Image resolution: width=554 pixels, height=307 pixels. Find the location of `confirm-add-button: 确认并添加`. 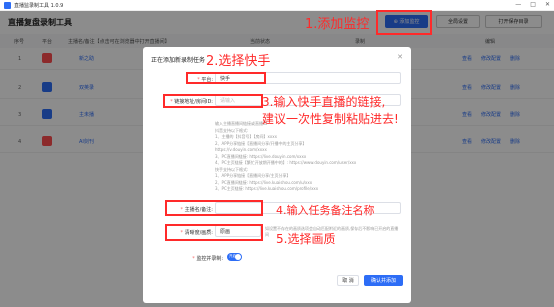

confirm-add-button: 确认并添加 is located at coordinates (383, 280).